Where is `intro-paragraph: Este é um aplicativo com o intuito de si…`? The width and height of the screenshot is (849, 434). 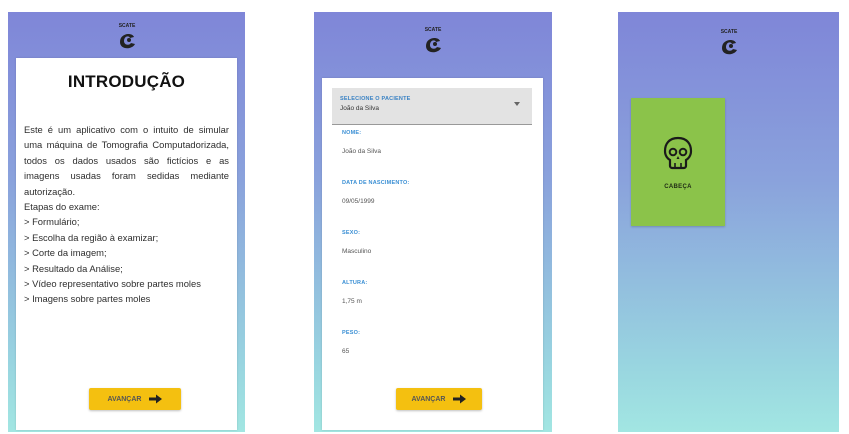 intro-paragraph: Este é um aplicativo com o intuito de si… is located at coordinates (126, 160).